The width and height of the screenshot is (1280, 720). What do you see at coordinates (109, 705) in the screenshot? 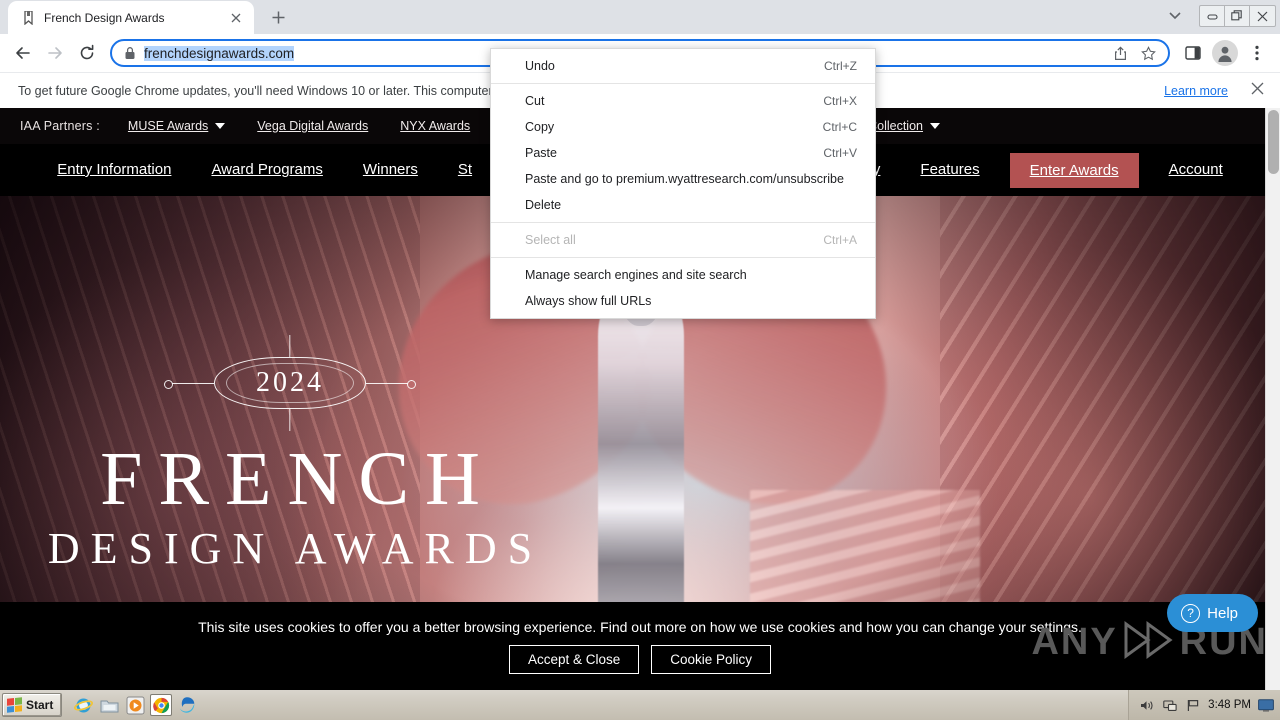
I see `folder-icon` at bounding box center [109, 705].